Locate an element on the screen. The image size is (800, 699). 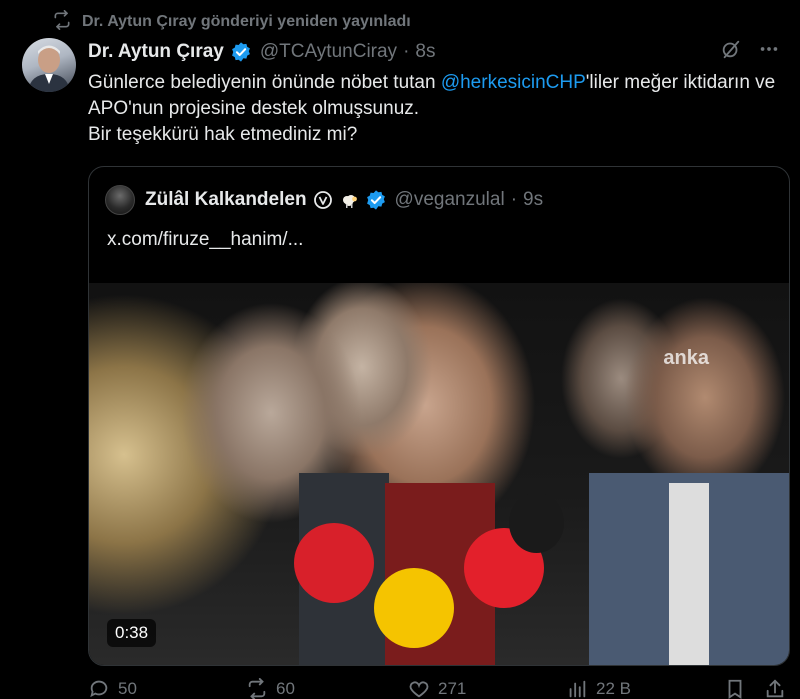
share-button is located at coordinates (775, 688).